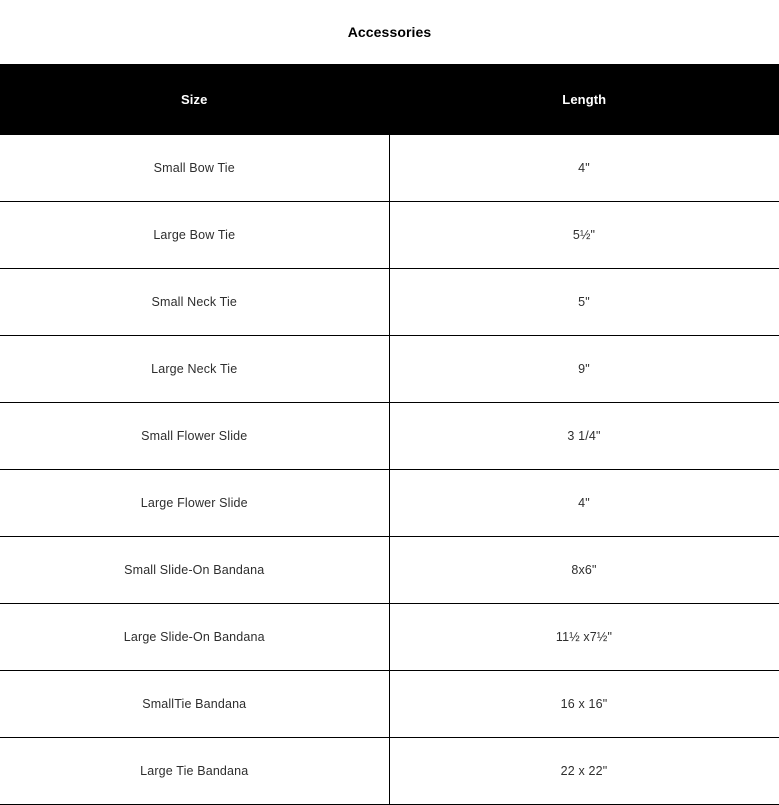  I want to click on table-header: Size Length, so click(389, 99).